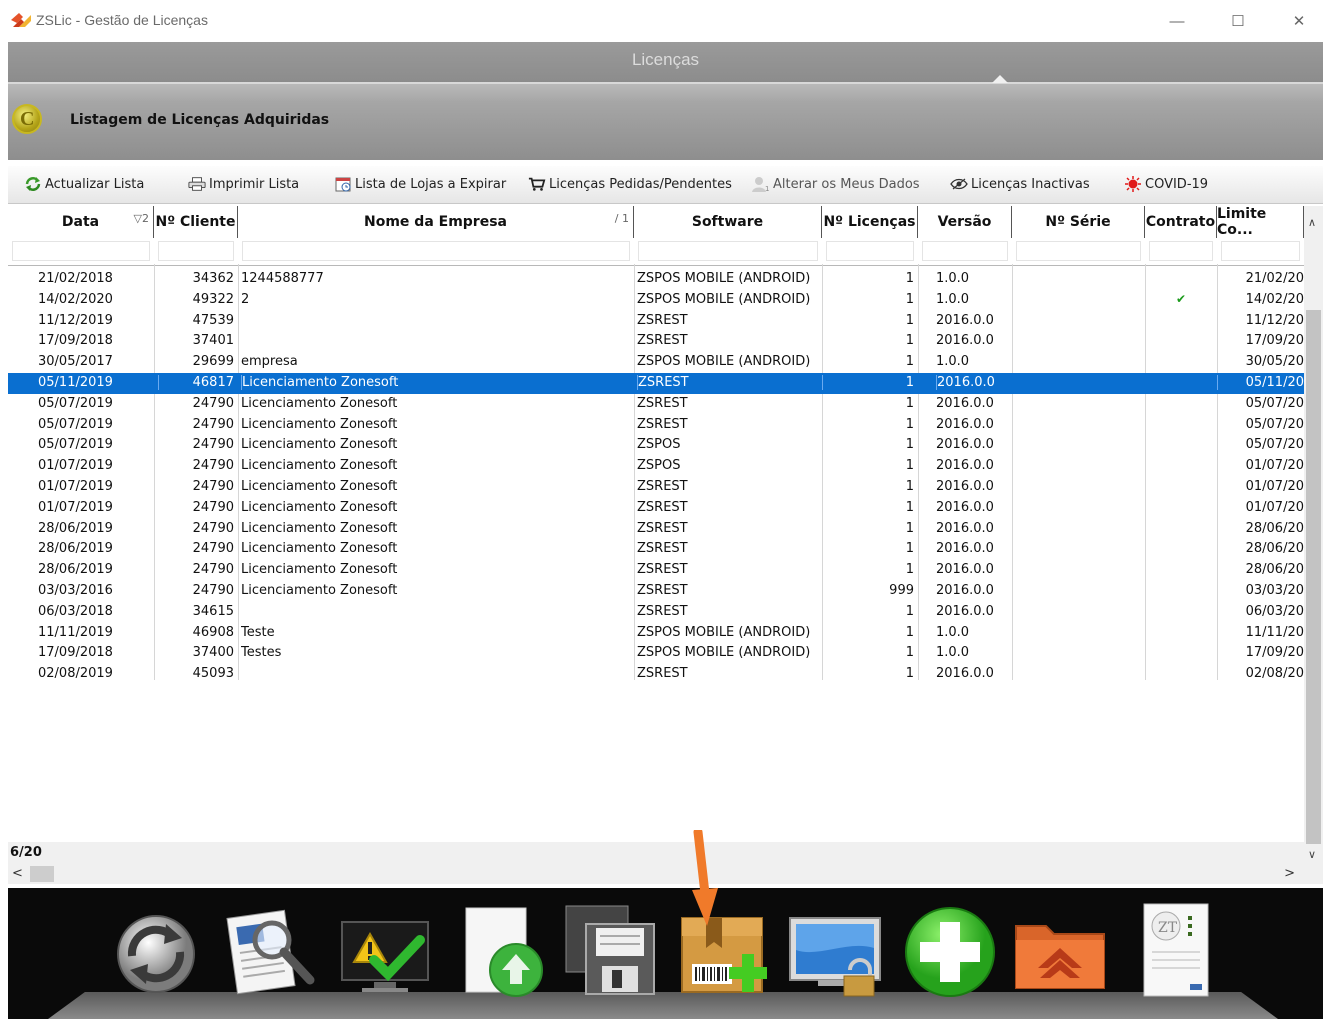 This screenshot has width=1323, height=1019. I want to click on dock-folder-up-button, so click(1061, 949).